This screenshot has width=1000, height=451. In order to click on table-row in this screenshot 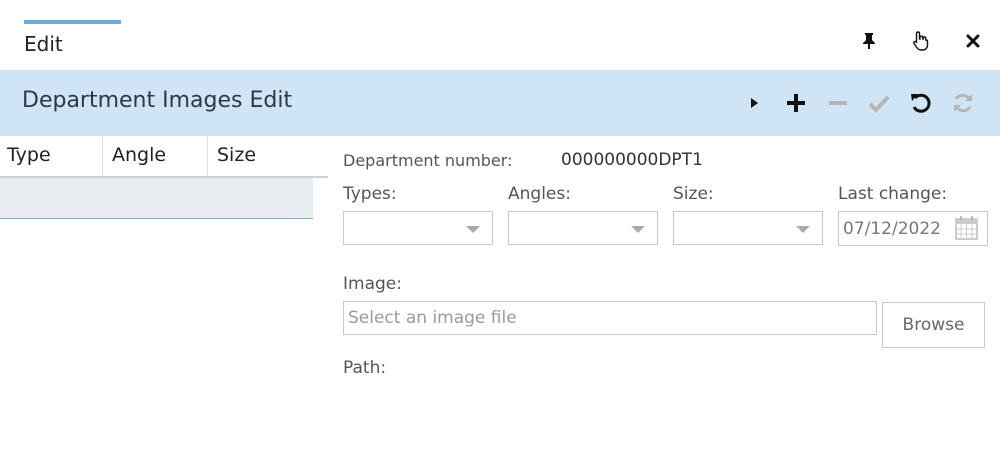, I will do `click(156, 198)`.